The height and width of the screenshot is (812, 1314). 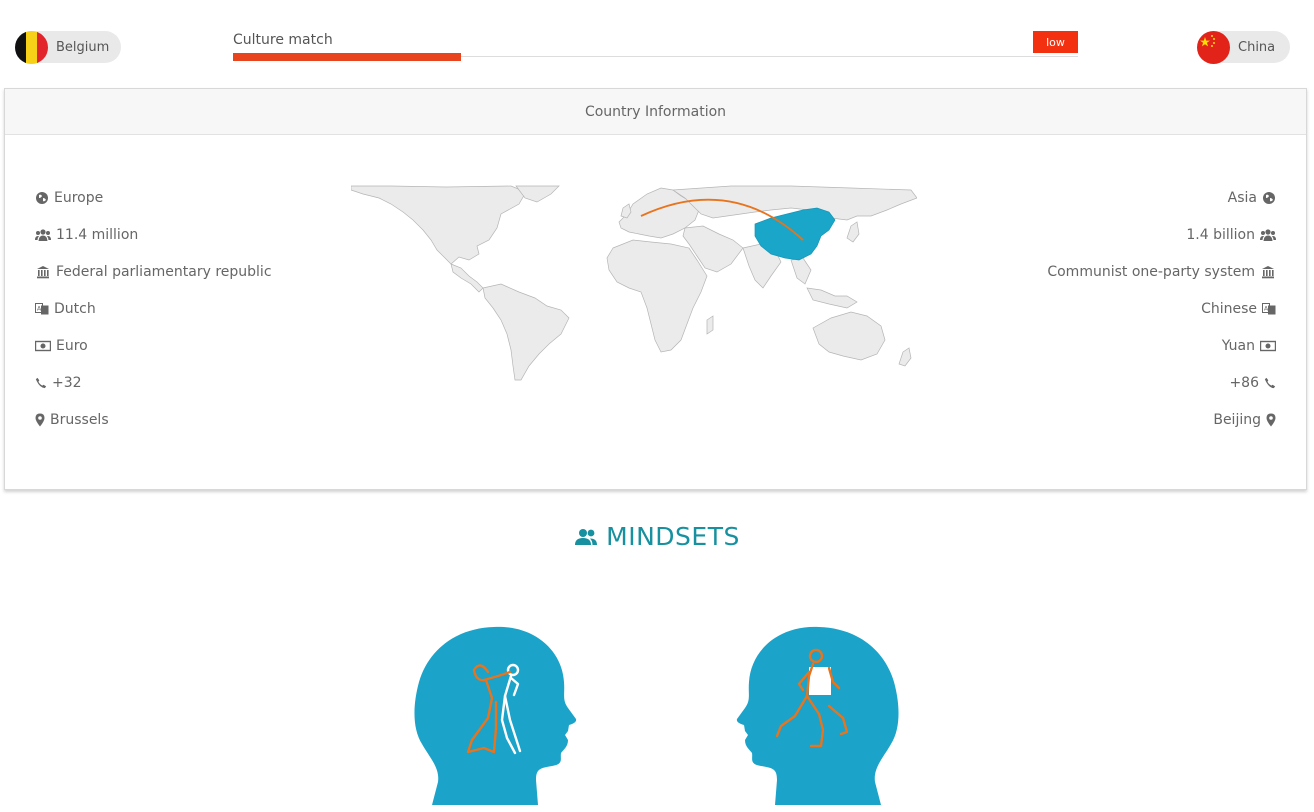 What do you see at coordinates (673, 536) in the screenshot?
I see `mindsets-title: MINDSETS` at bounding box center [673, 536].